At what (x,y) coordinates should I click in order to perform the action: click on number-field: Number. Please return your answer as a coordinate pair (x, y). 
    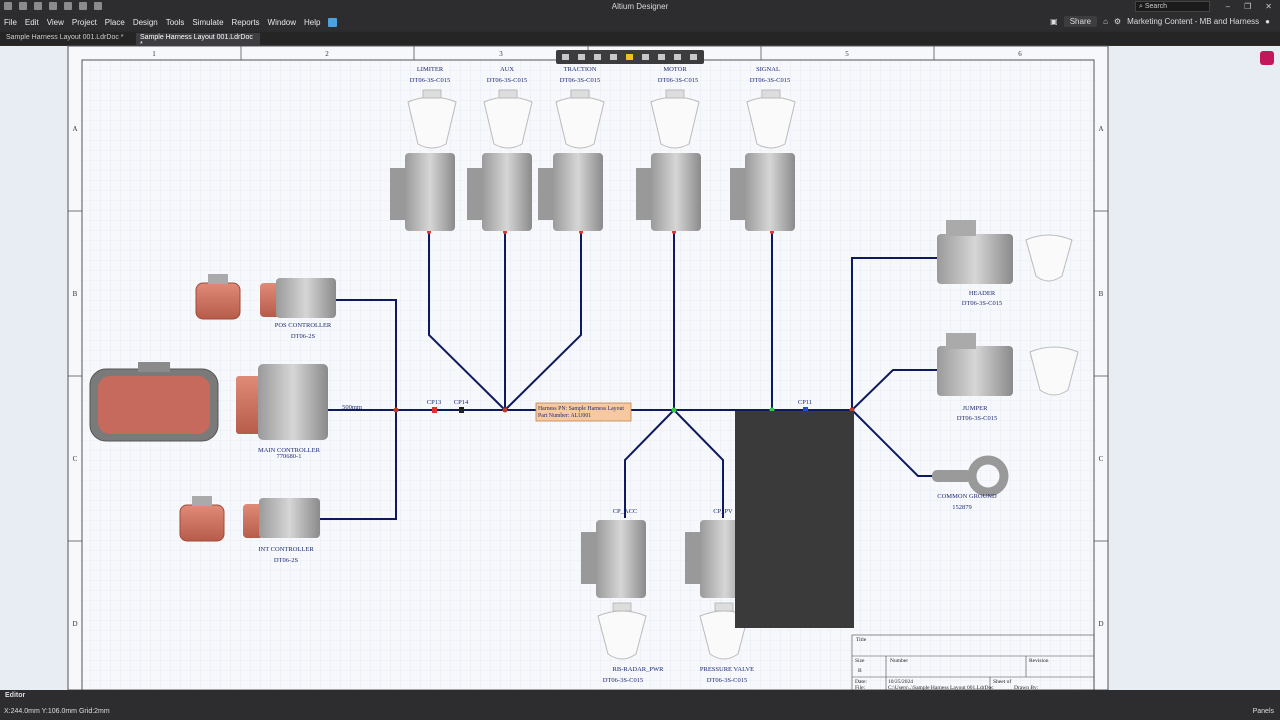
    Looking at the image, I should click on (899, 661).